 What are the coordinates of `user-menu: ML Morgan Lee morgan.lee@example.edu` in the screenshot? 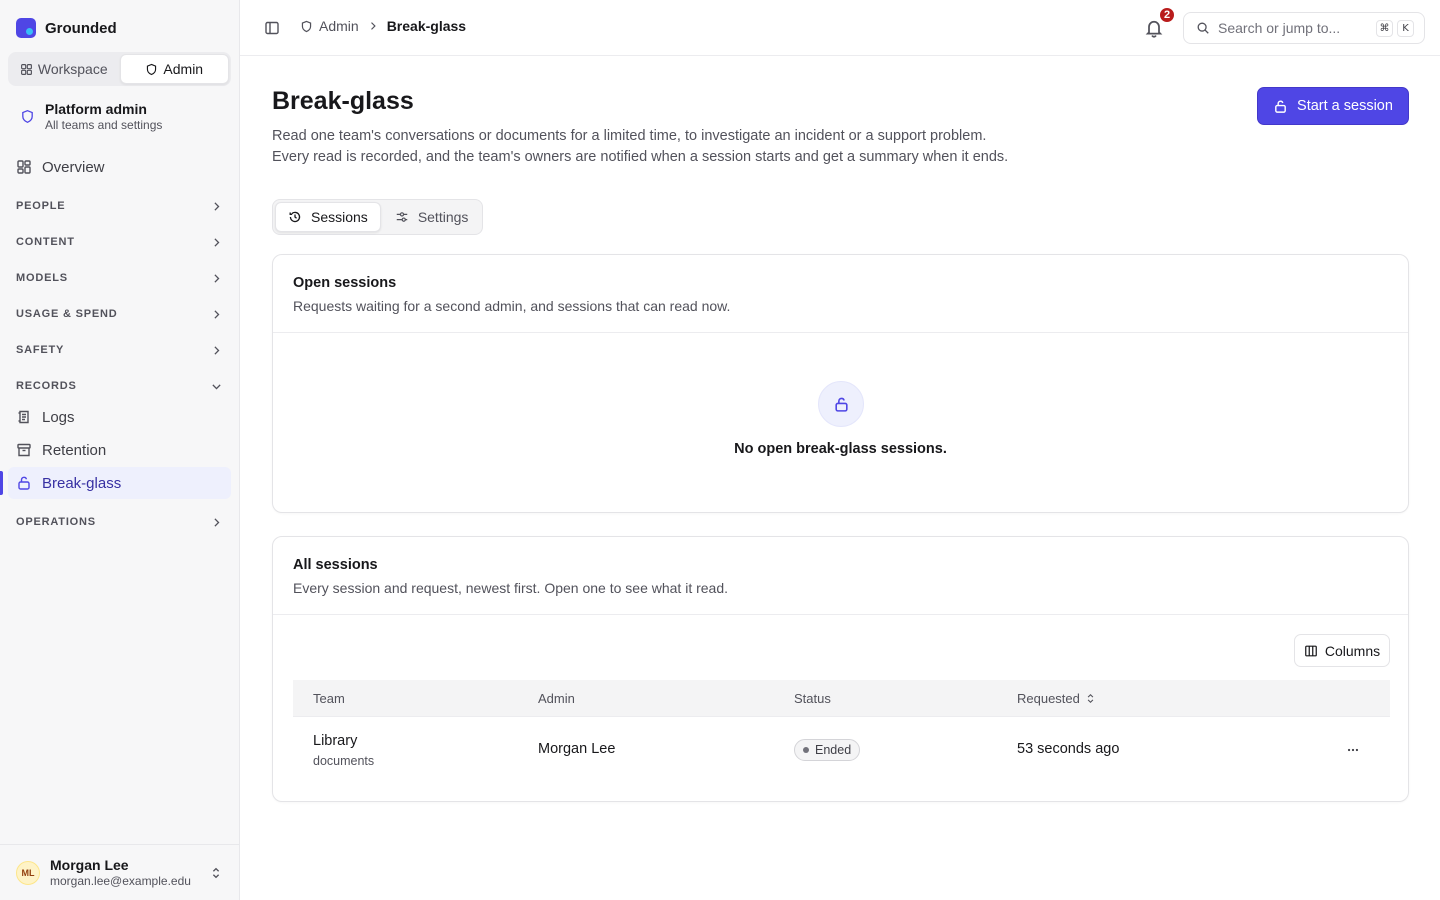 It's located at (119, 872).